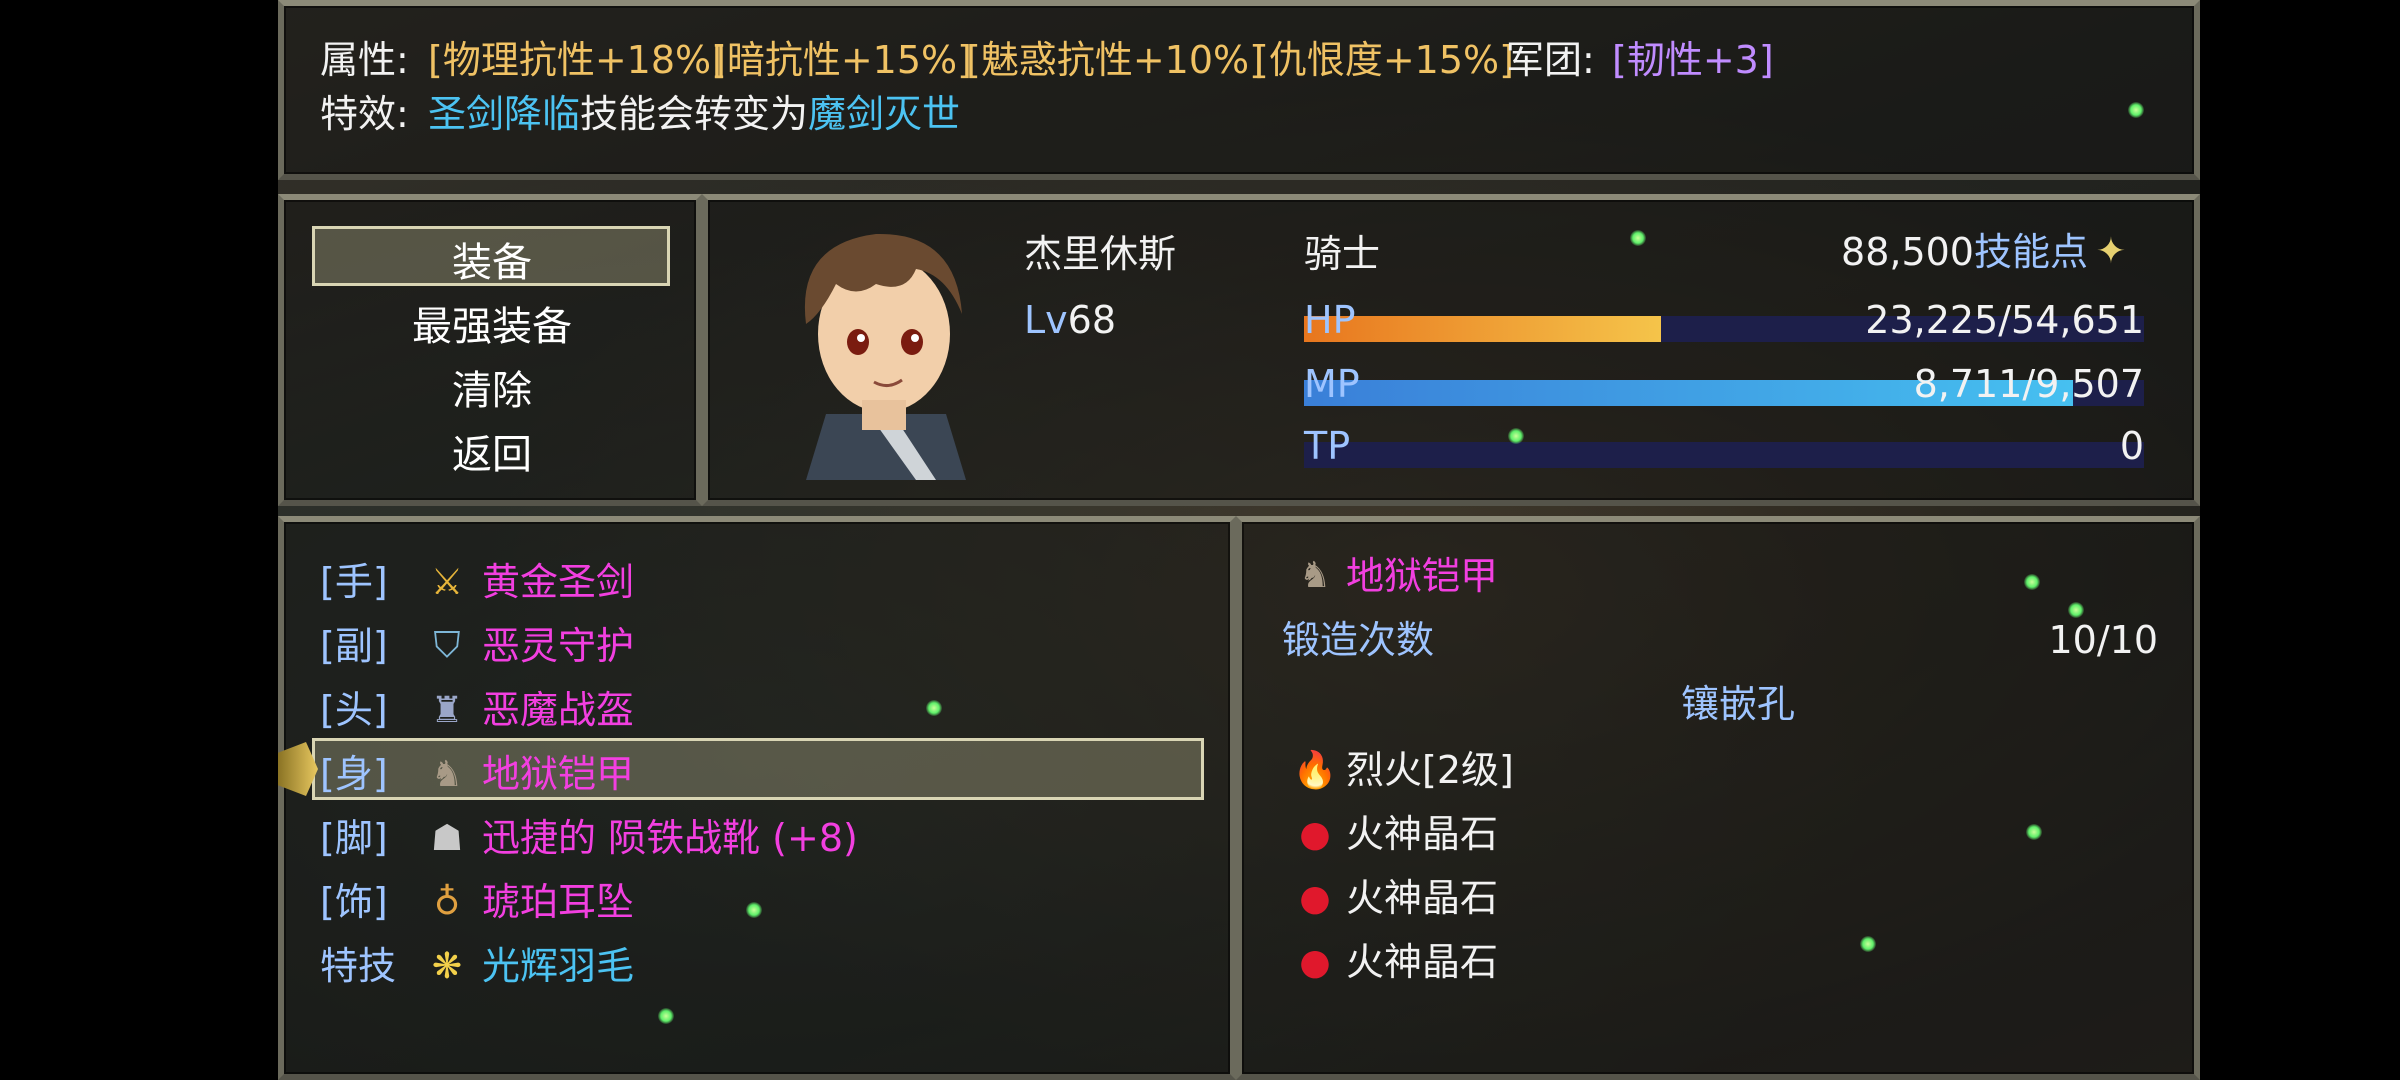 This screenshot has height=1080, width=2400. What do you see at coordinates (2131, 446) in the screenshot?
I see `tp-value: 0` at bounding box center [2131, 446].